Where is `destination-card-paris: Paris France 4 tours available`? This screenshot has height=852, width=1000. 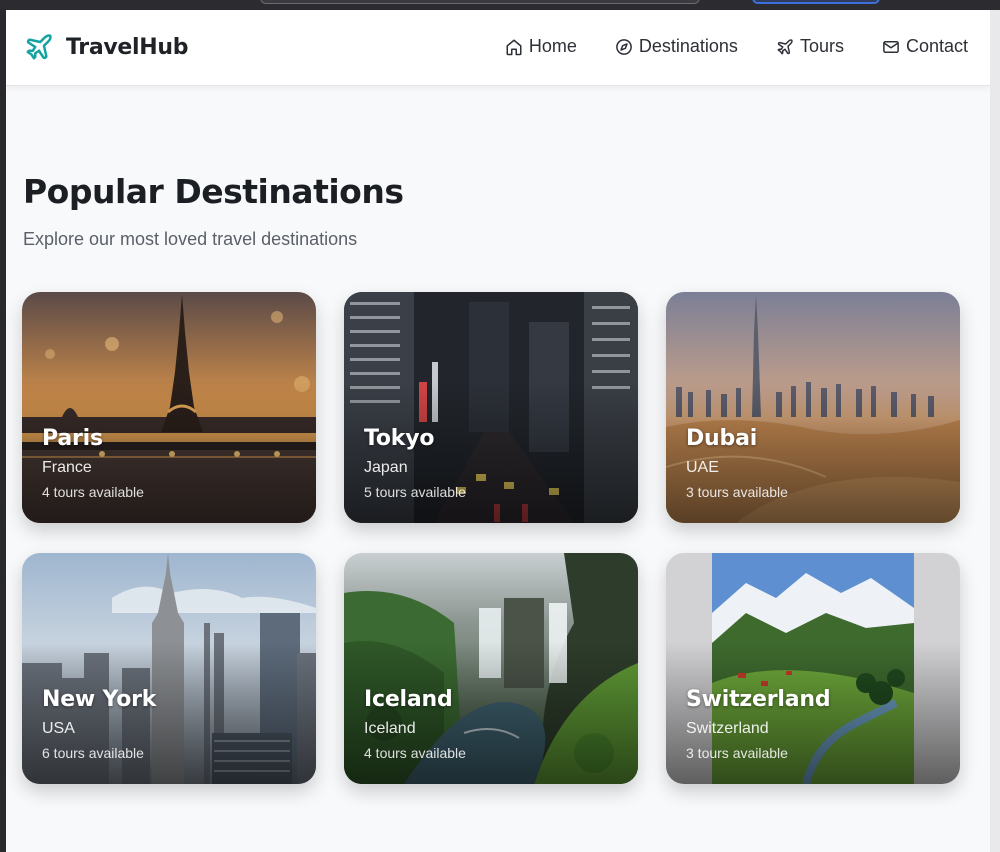
destination-card-paris: Paris France 4 tours available is located at coordinates (169, 407).